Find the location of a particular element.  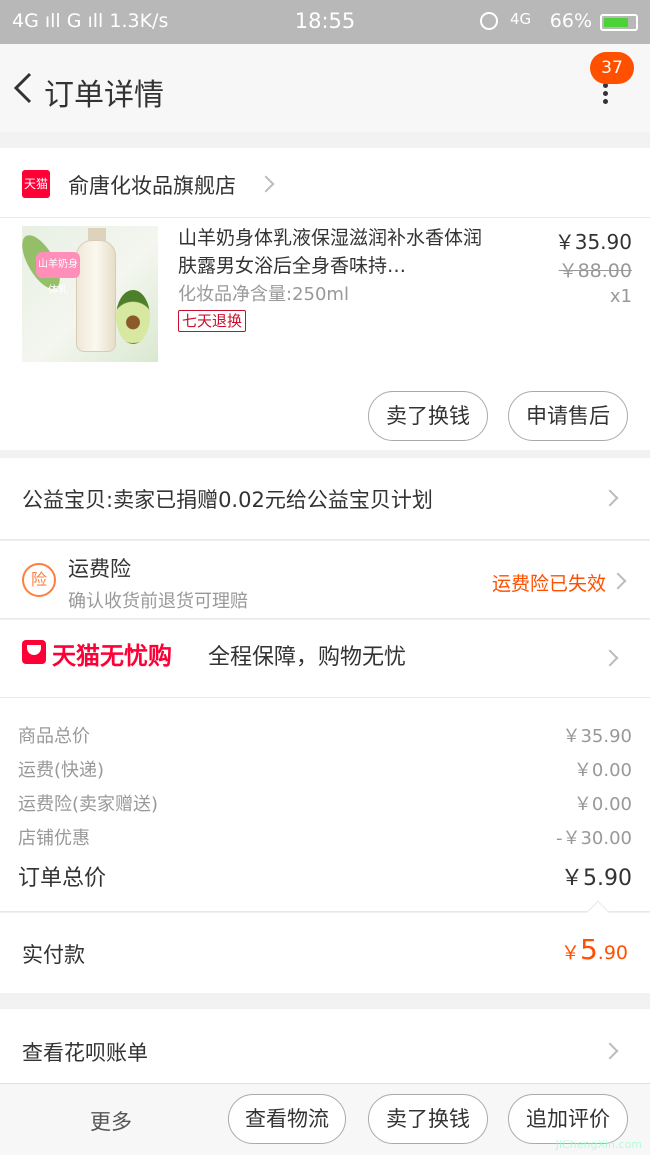

sell-button: 卖了换钱 is located at coordinates (428, 416).